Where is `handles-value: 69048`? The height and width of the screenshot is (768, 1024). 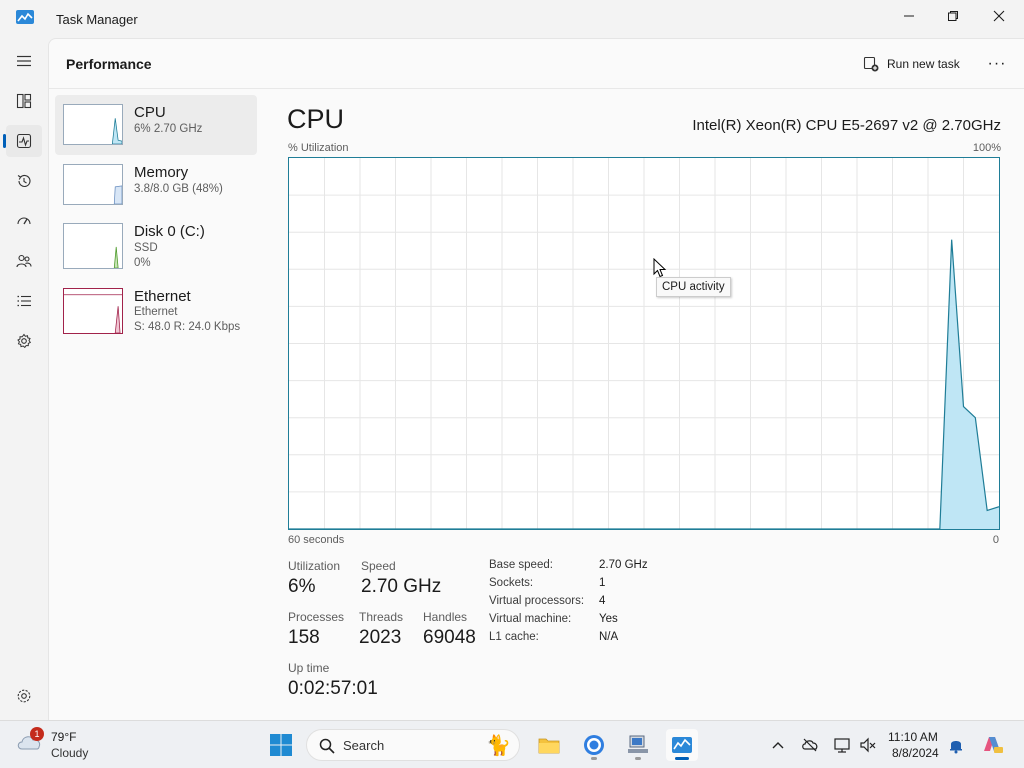 handles-value: 69048 is located at coordinates (449, 637).